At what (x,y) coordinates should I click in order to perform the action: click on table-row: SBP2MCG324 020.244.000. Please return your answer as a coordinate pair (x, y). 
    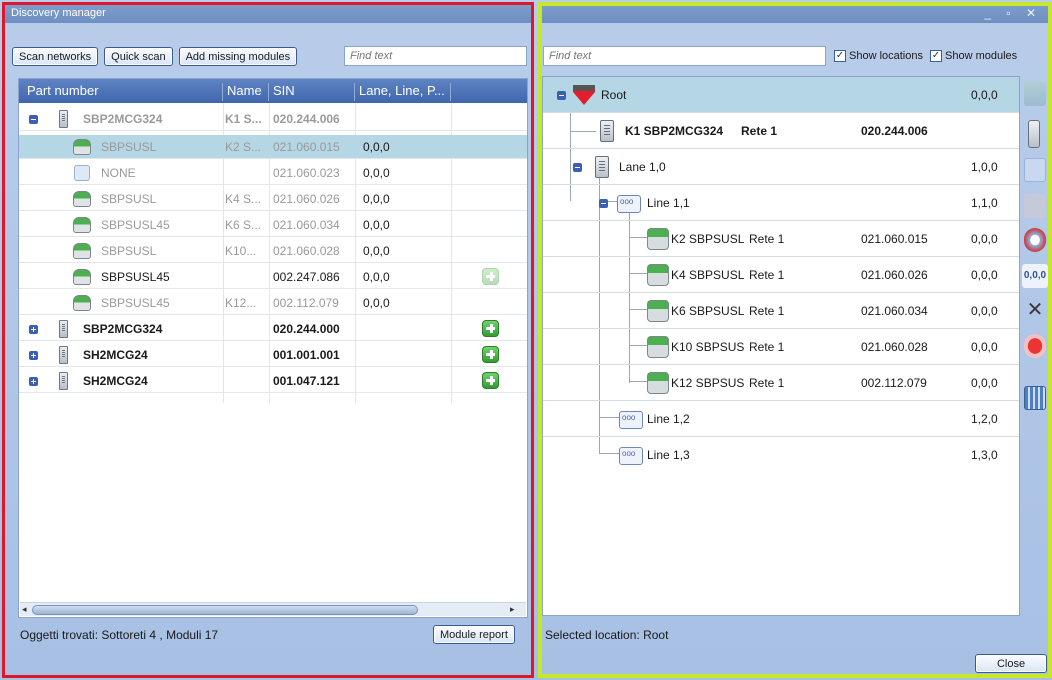
    Looking at the image, I should click on (273, 329).